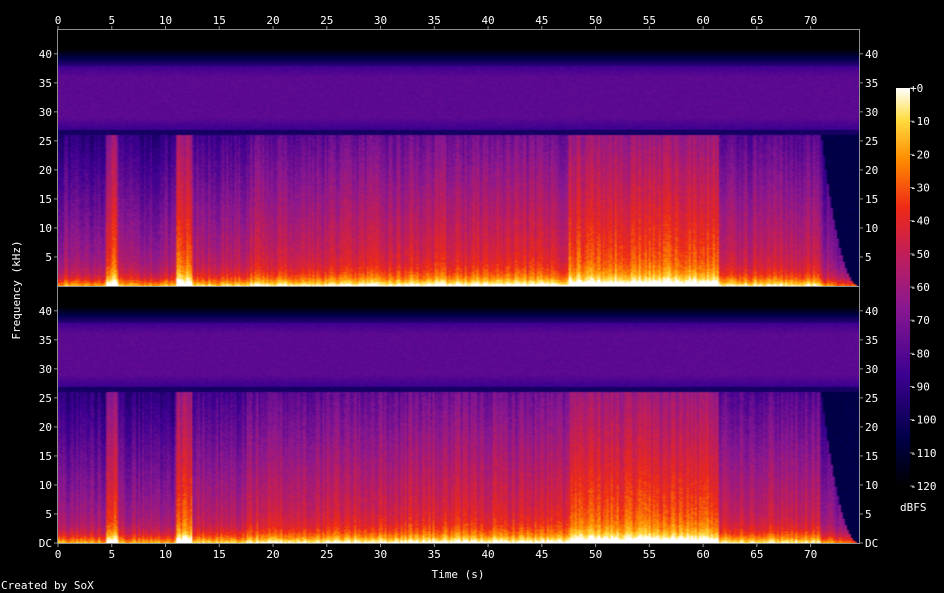  Describe the element at coordinates (487, 554) in the screenshot. I see `x-tick-label-bottom: 40` at that location.